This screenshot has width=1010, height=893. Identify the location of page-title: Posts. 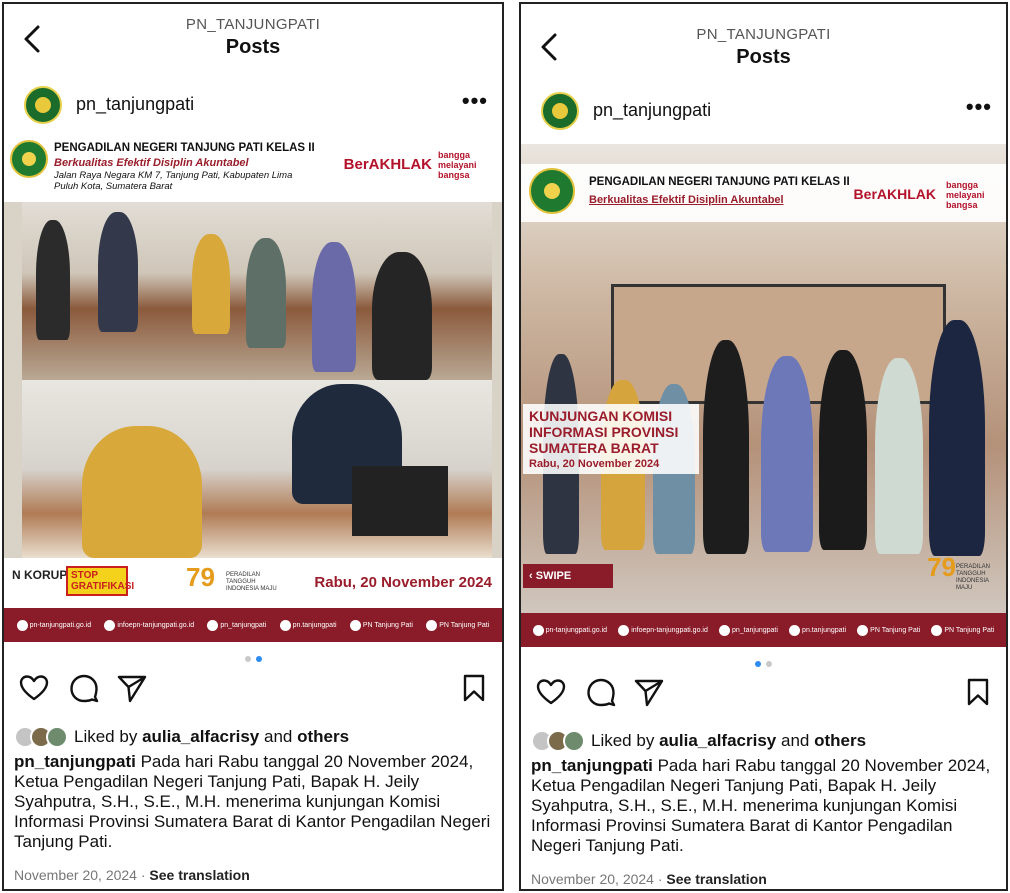
(253, 47).